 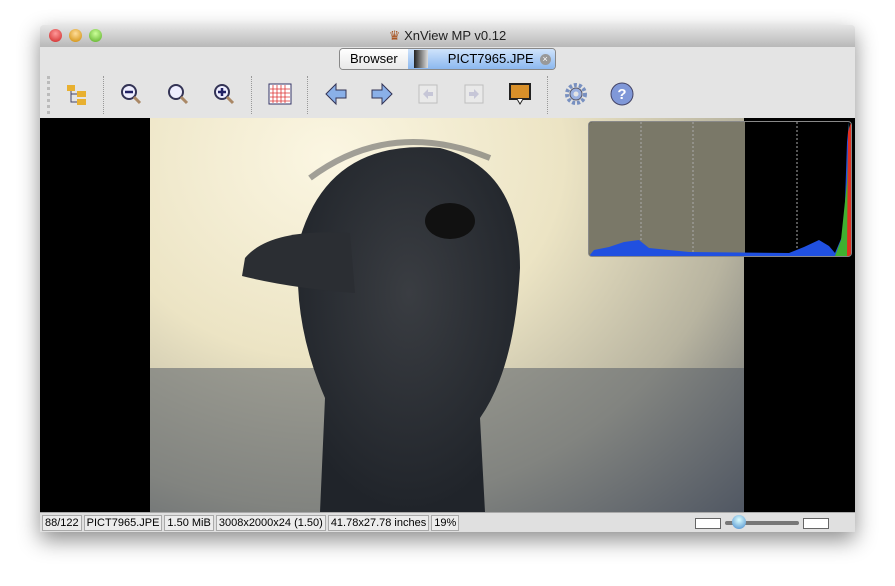 I want to click on window-title: XnView MP v0.12, so click(x=455, y=35).